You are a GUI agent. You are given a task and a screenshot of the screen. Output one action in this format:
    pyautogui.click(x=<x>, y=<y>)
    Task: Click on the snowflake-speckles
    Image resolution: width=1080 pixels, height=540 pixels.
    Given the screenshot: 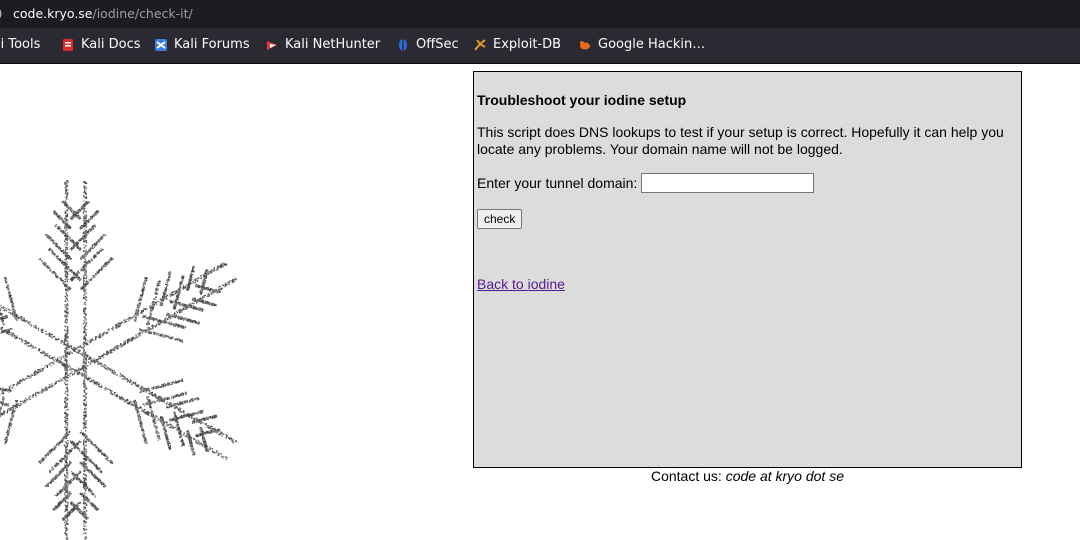 What is the action you would take?
    pyautogui.click(x=119, y=360)
    